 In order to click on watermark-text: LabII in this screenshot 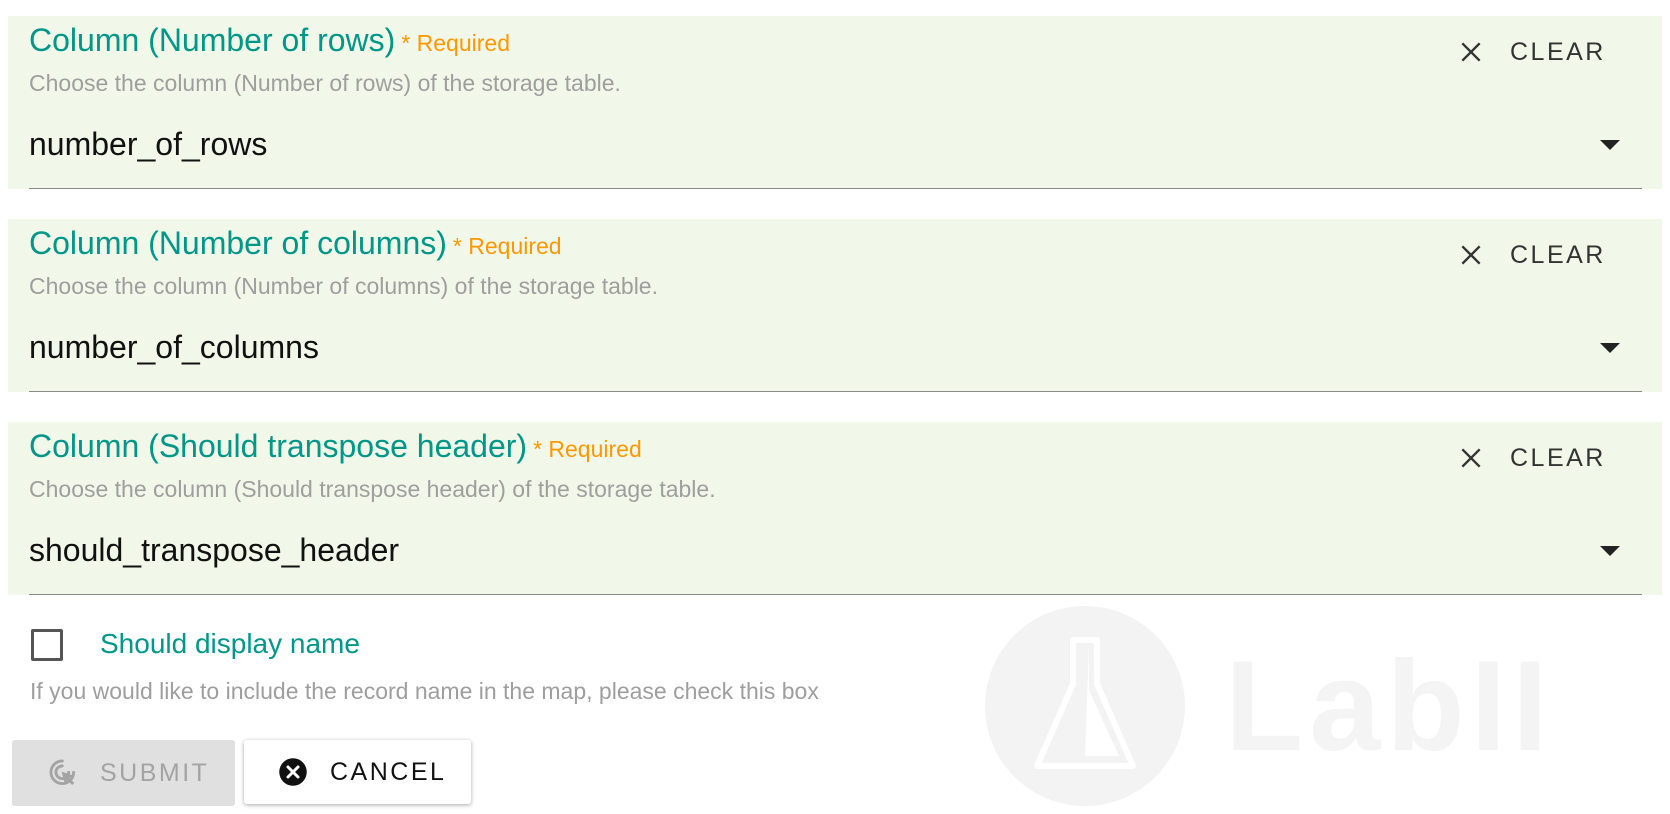, I will do `click(1389, 706)`.